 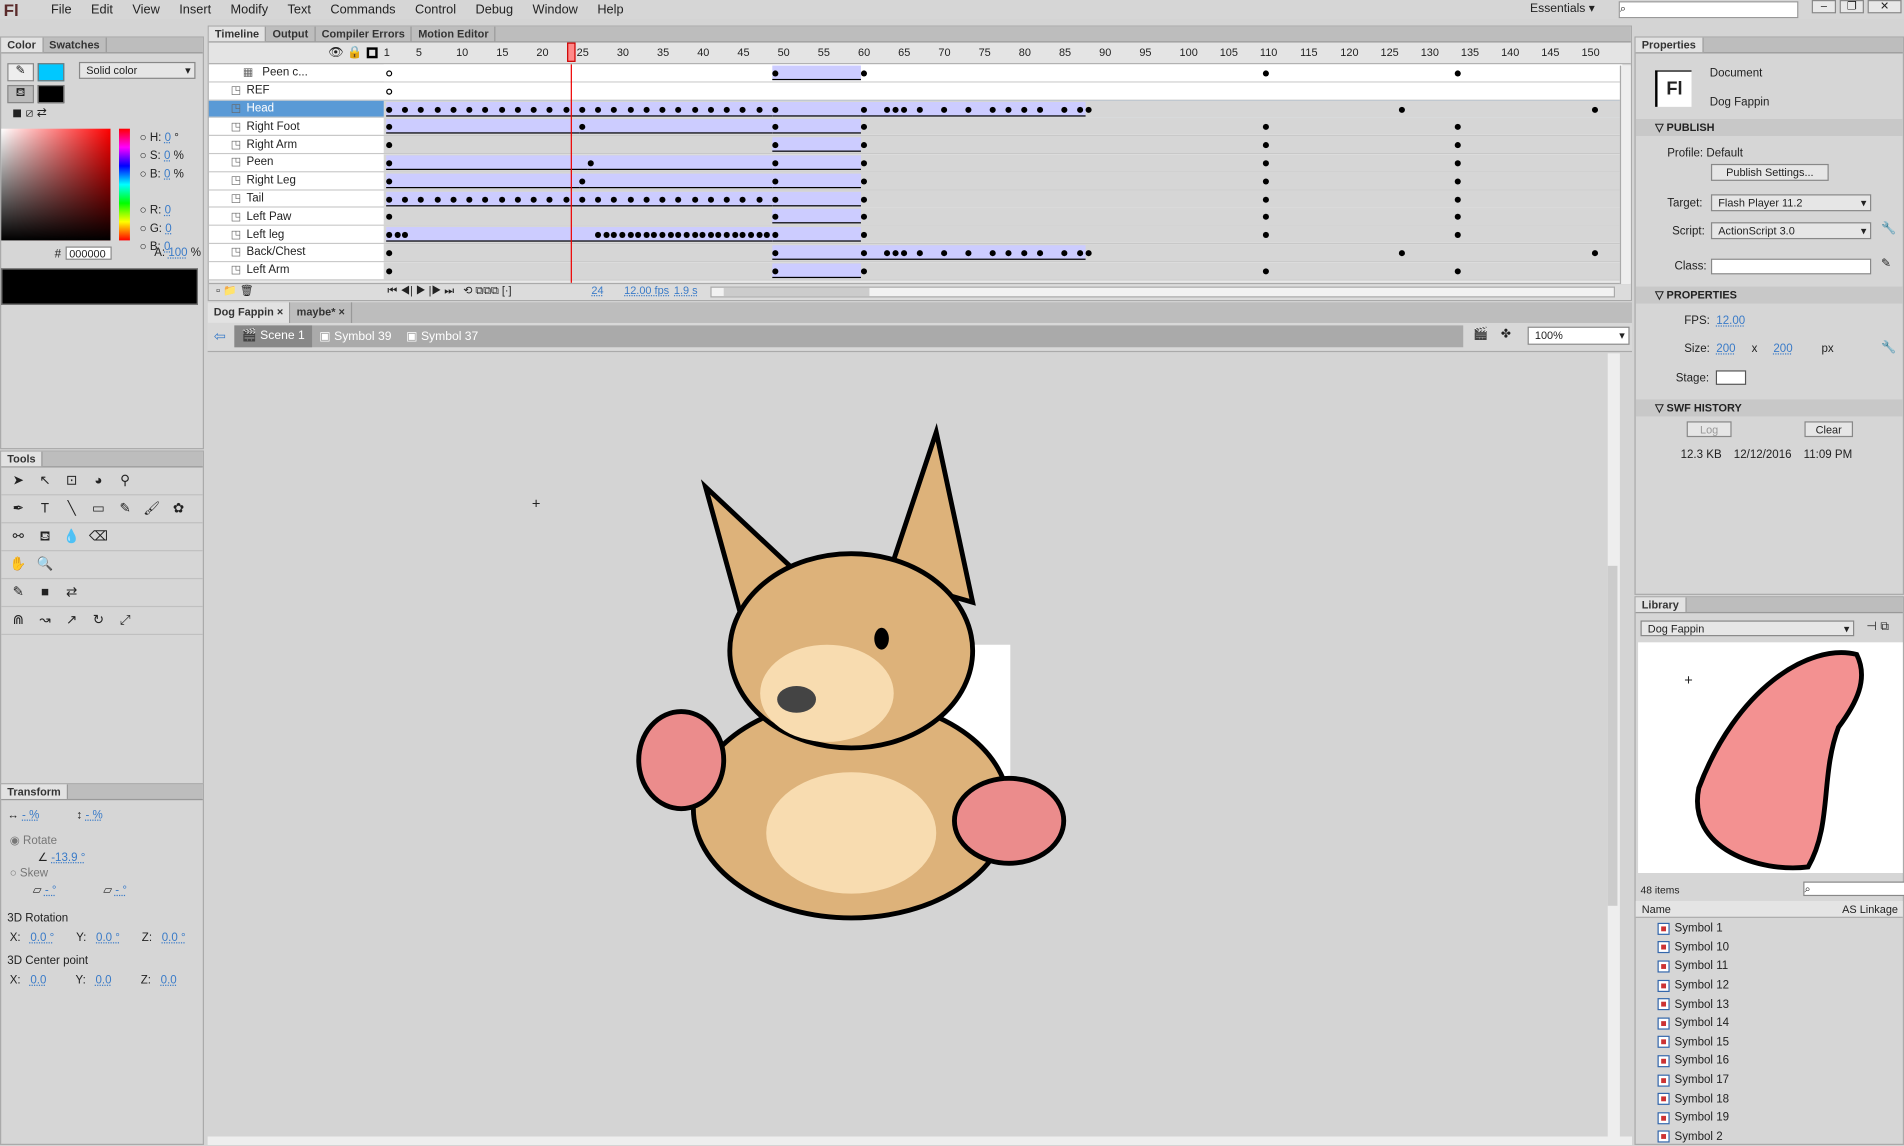 I want to click on layer-row: ◳Left Arm•🔒, so click(x=915, y=270).